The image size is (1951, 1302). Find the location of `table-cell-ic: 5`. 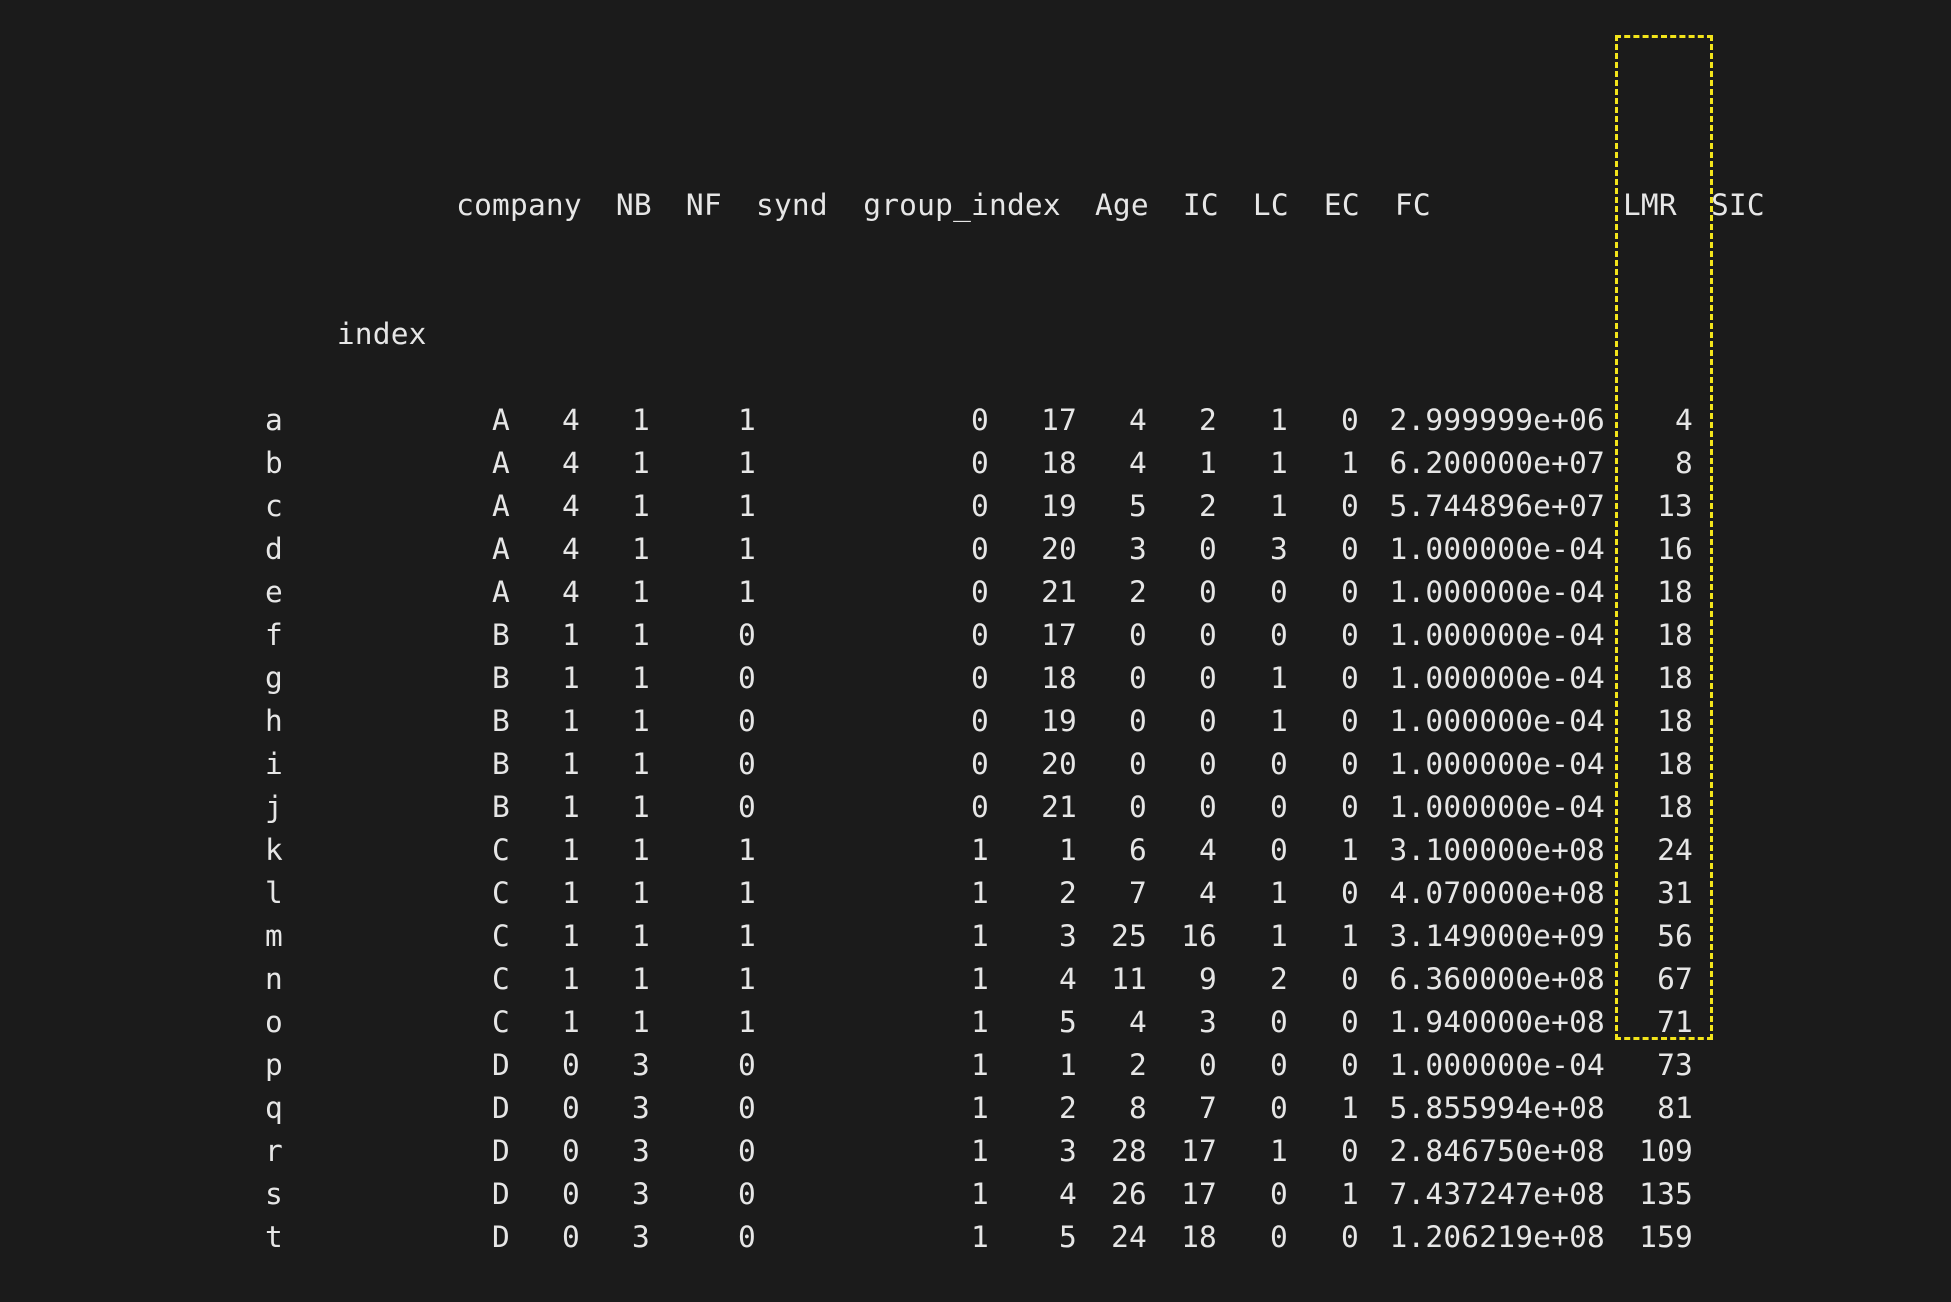

table-cell-ic: 5 is located at coordinates (1138, 506).